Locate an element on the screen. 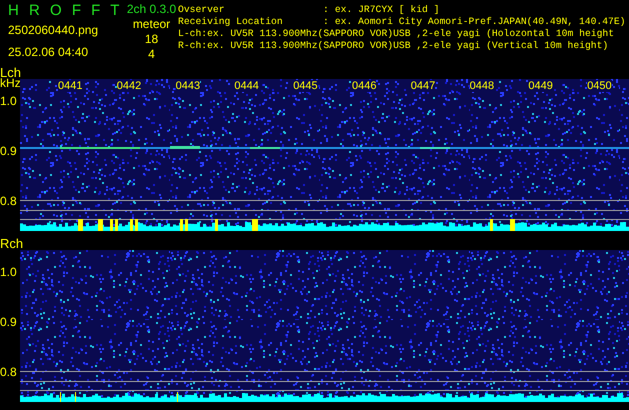  filename: 2502060440.png is located at coordinates (54, 30).